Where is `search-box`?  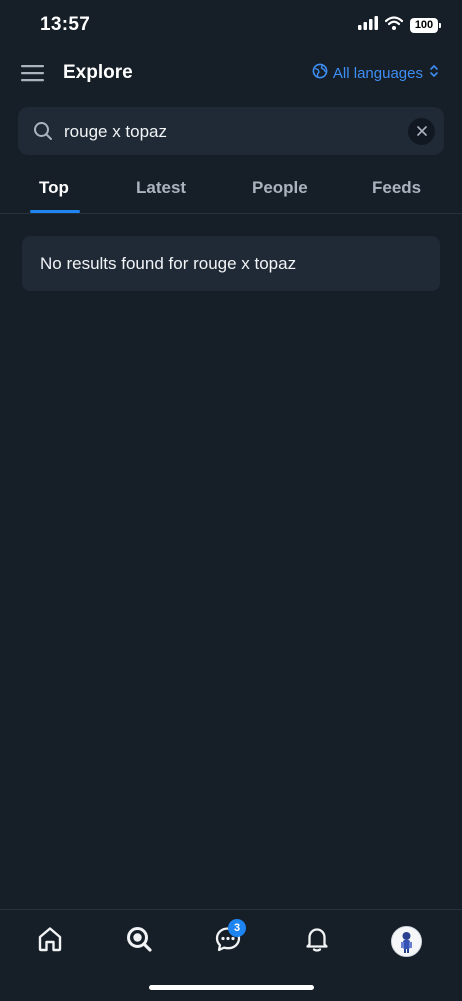
search-box is located at coordinates (231, 132).